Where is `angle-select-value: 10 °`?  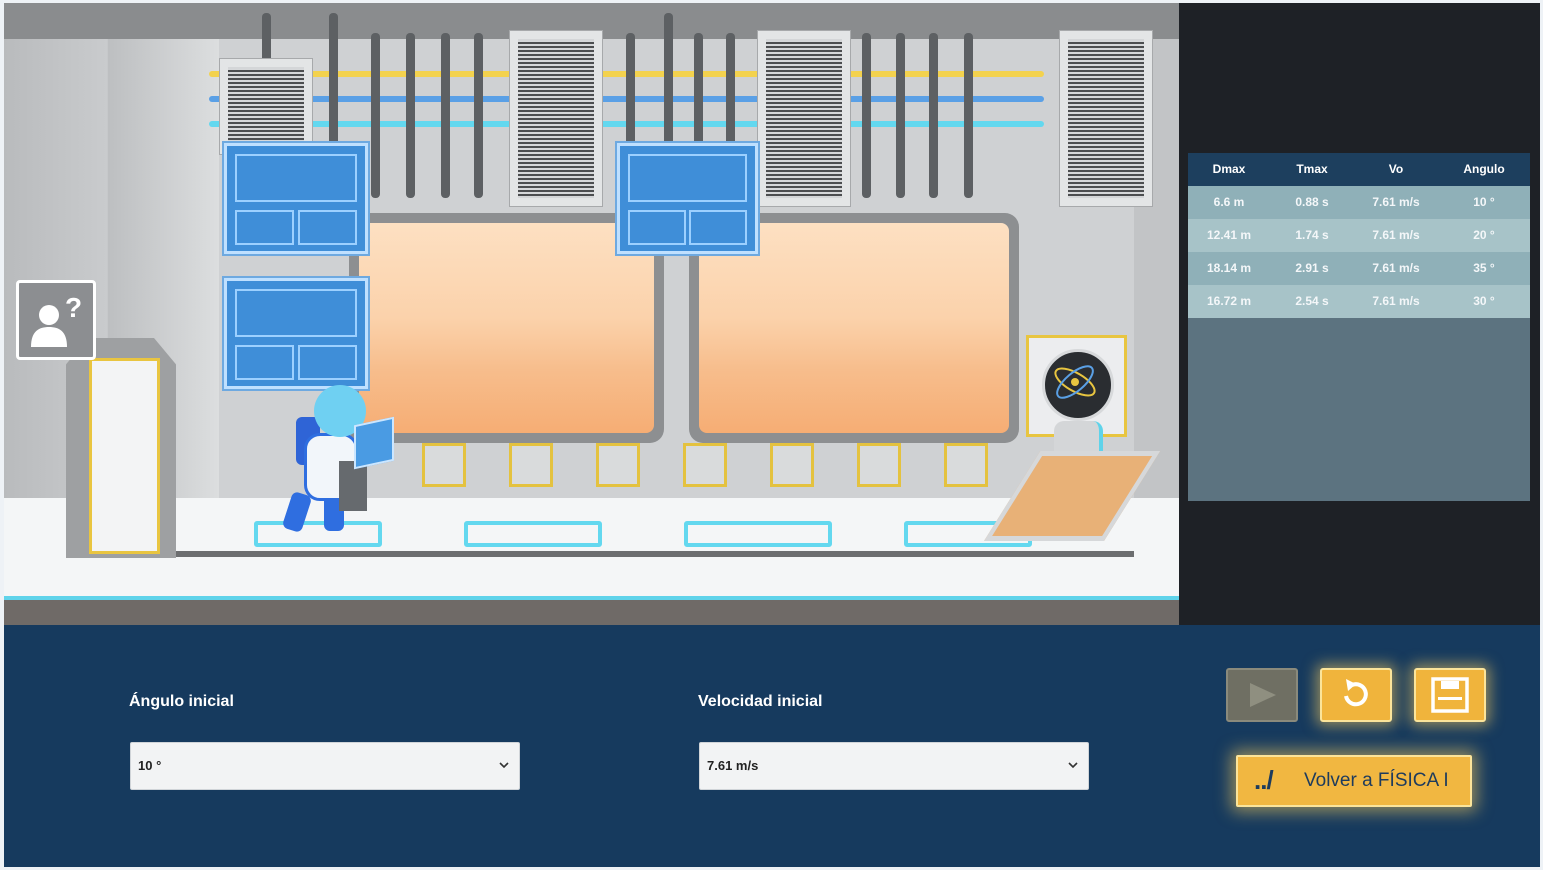 angle-select-value: 10 ° is located at coordinates (150, 765).